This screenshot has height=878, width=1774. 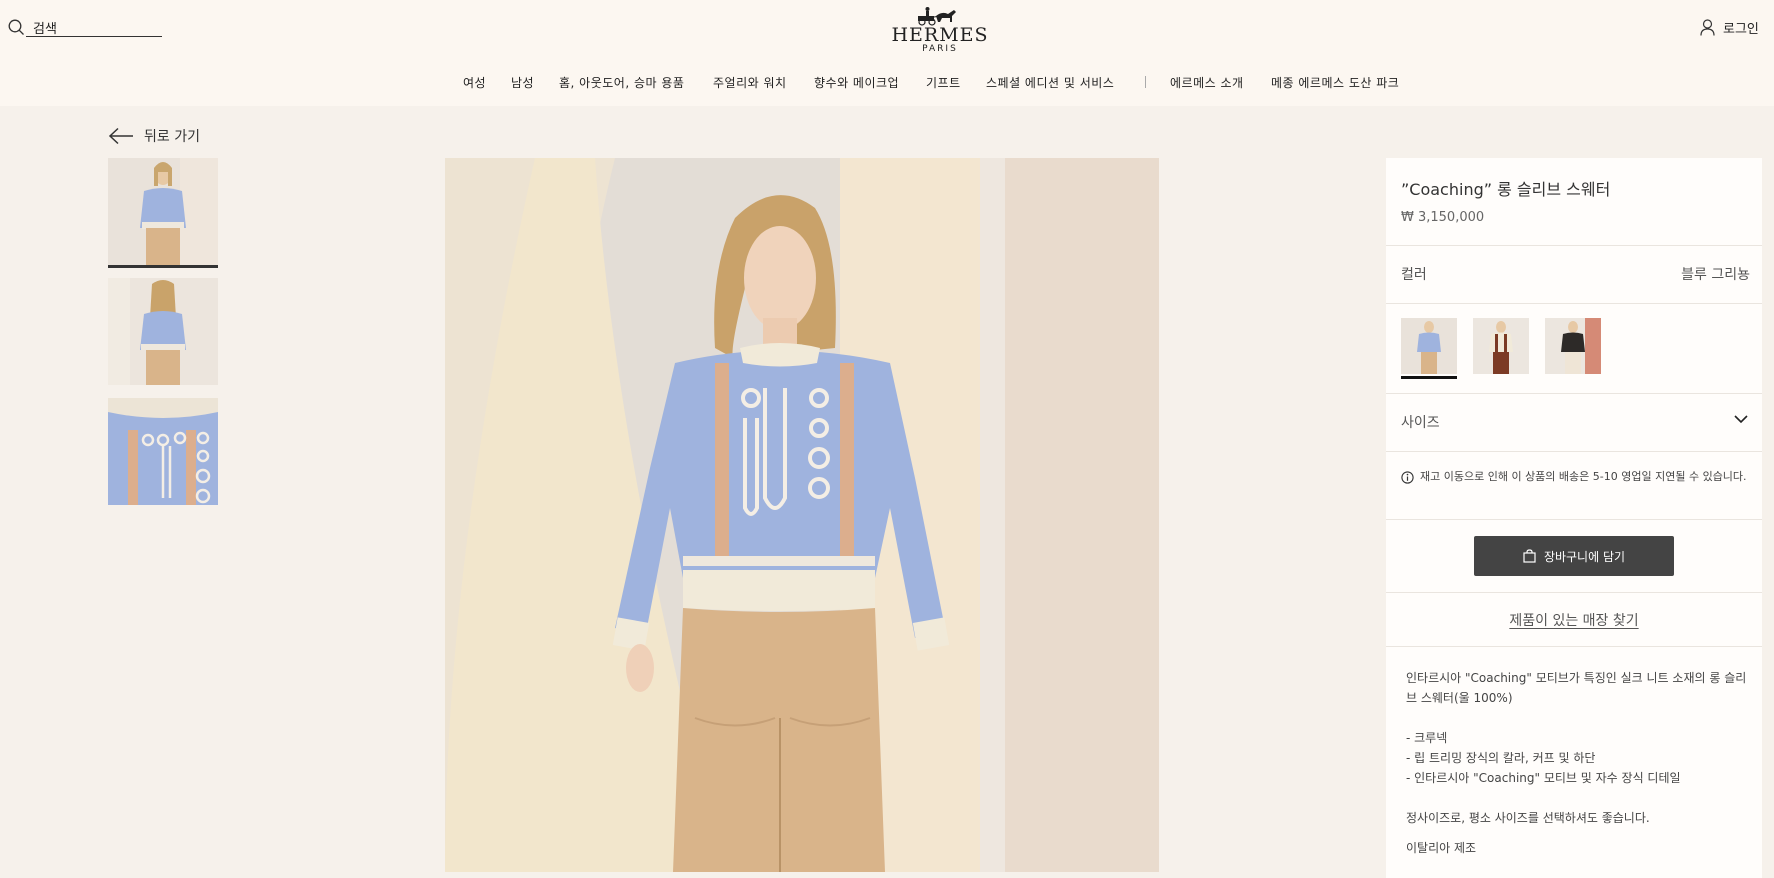 I want to click on login-button: 로그인, so click(x=1729, y=27).